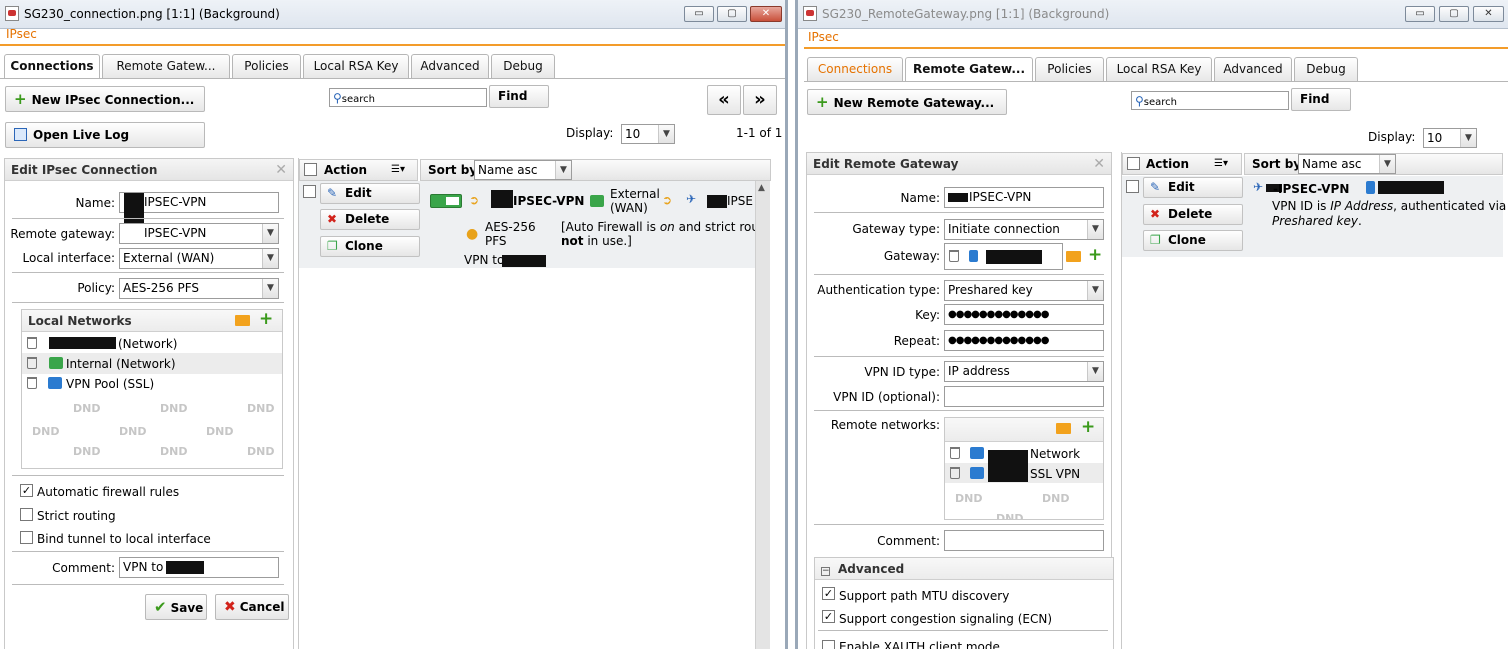  Describe the element at coordinates (828, 644) in the screenshot. I see `xauth-checkbox` at that location.